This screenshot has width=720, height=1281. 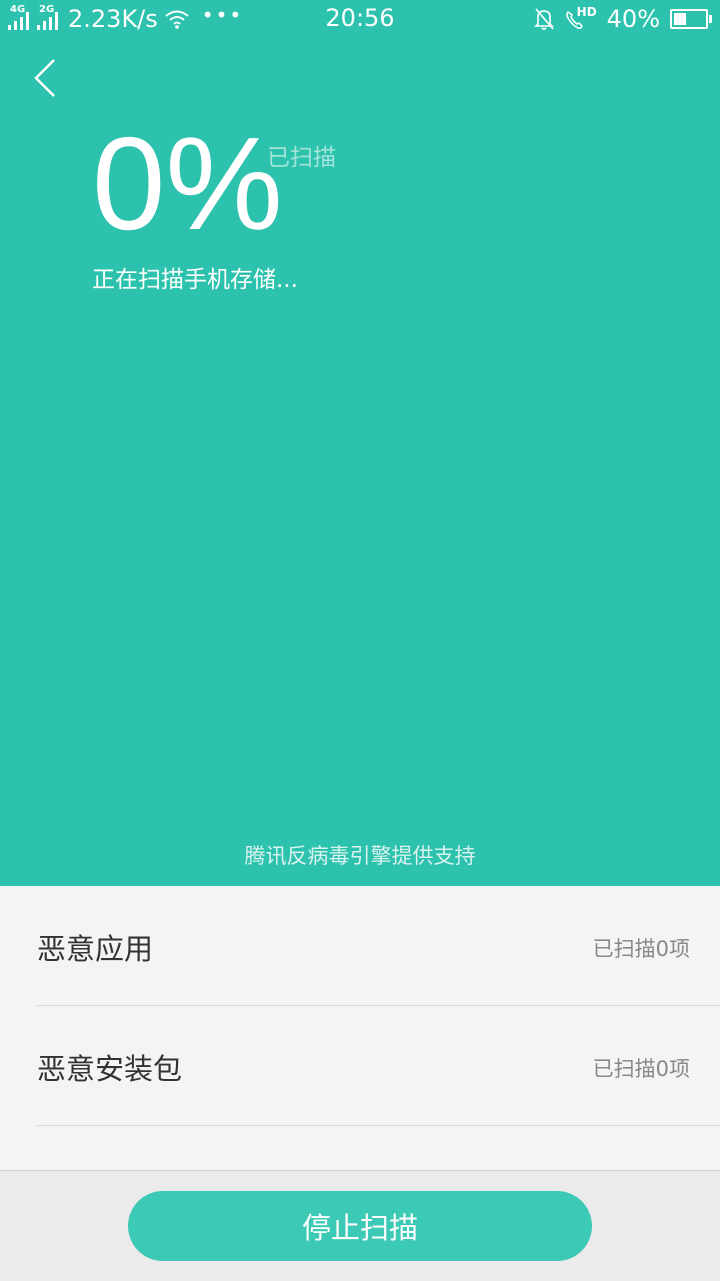 What do you see at coordinates (360, 1066) in the screenshot?
I see `result-row-malicious-packages: 恶意安装包 已扫描0项` at bounding box center [360, 1066].